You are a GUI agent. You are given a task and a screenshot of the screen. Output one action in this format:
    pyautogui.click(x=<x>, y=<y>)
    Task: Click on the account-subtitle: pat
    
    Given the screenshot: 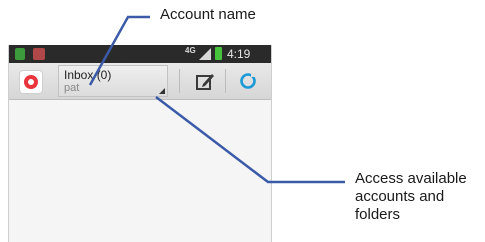 What is the action you would take?
    pyautogui.click(x=72, y=88)
    